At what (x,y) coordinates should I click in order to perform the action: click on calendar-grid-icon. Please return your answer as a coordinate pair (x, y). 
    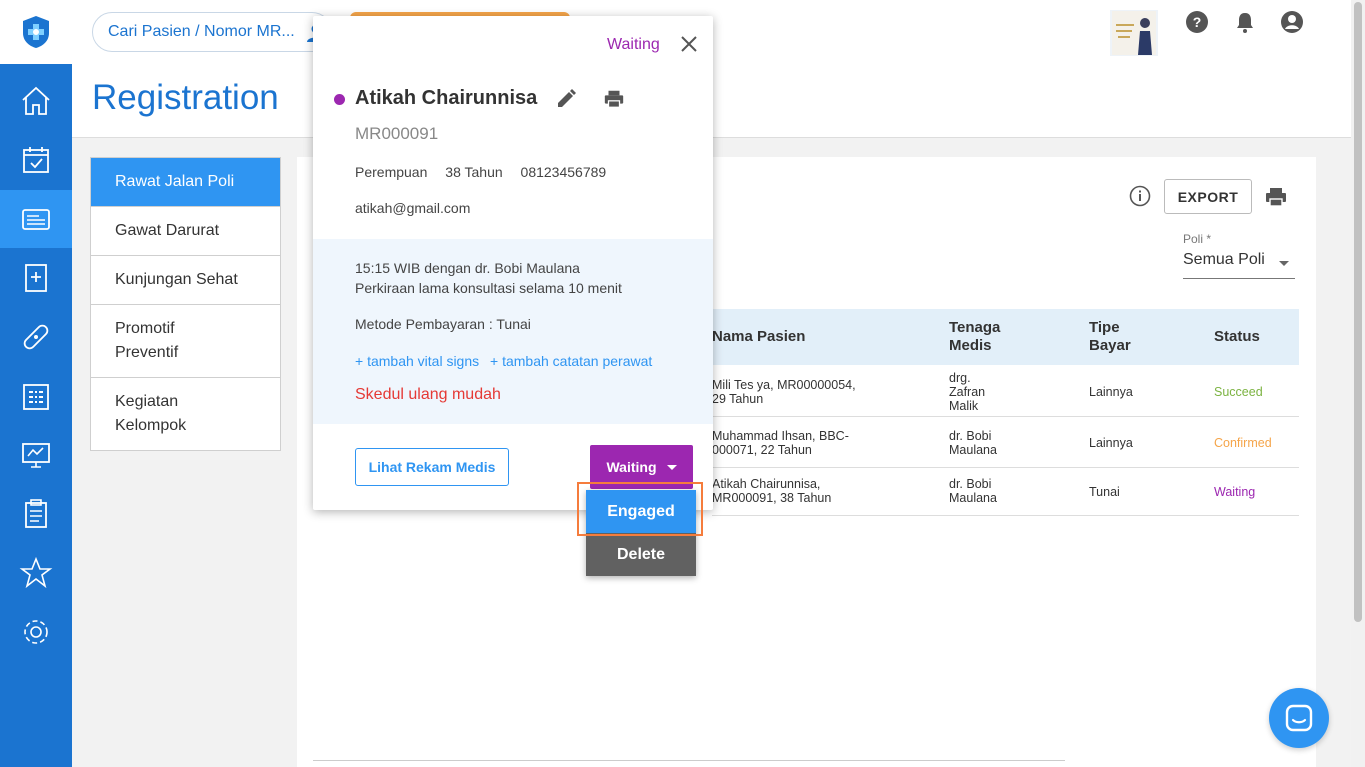
    Looking at the image, I should click on (36, 397).